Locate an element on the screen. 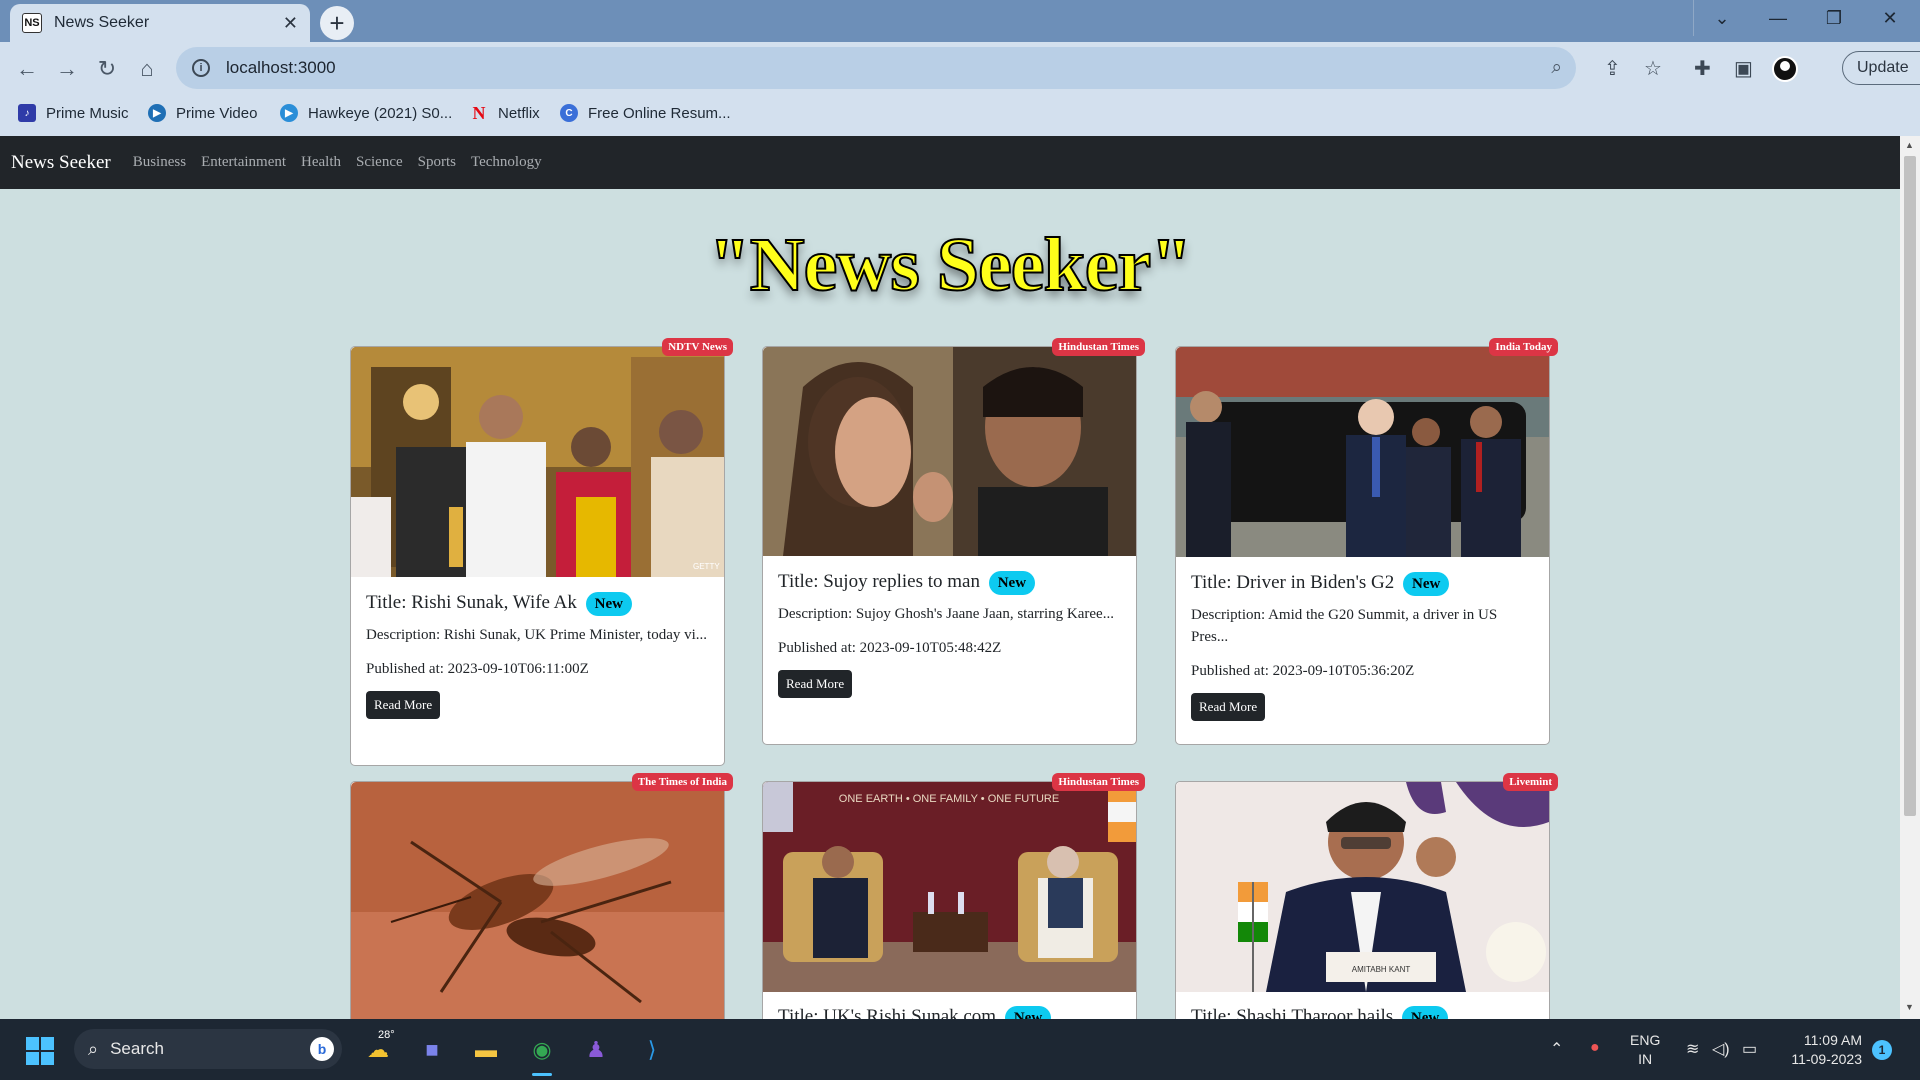 This screenshot has width=1920, height=1080. bookmark-label: Prime Music is located at coordinates (87, 113).